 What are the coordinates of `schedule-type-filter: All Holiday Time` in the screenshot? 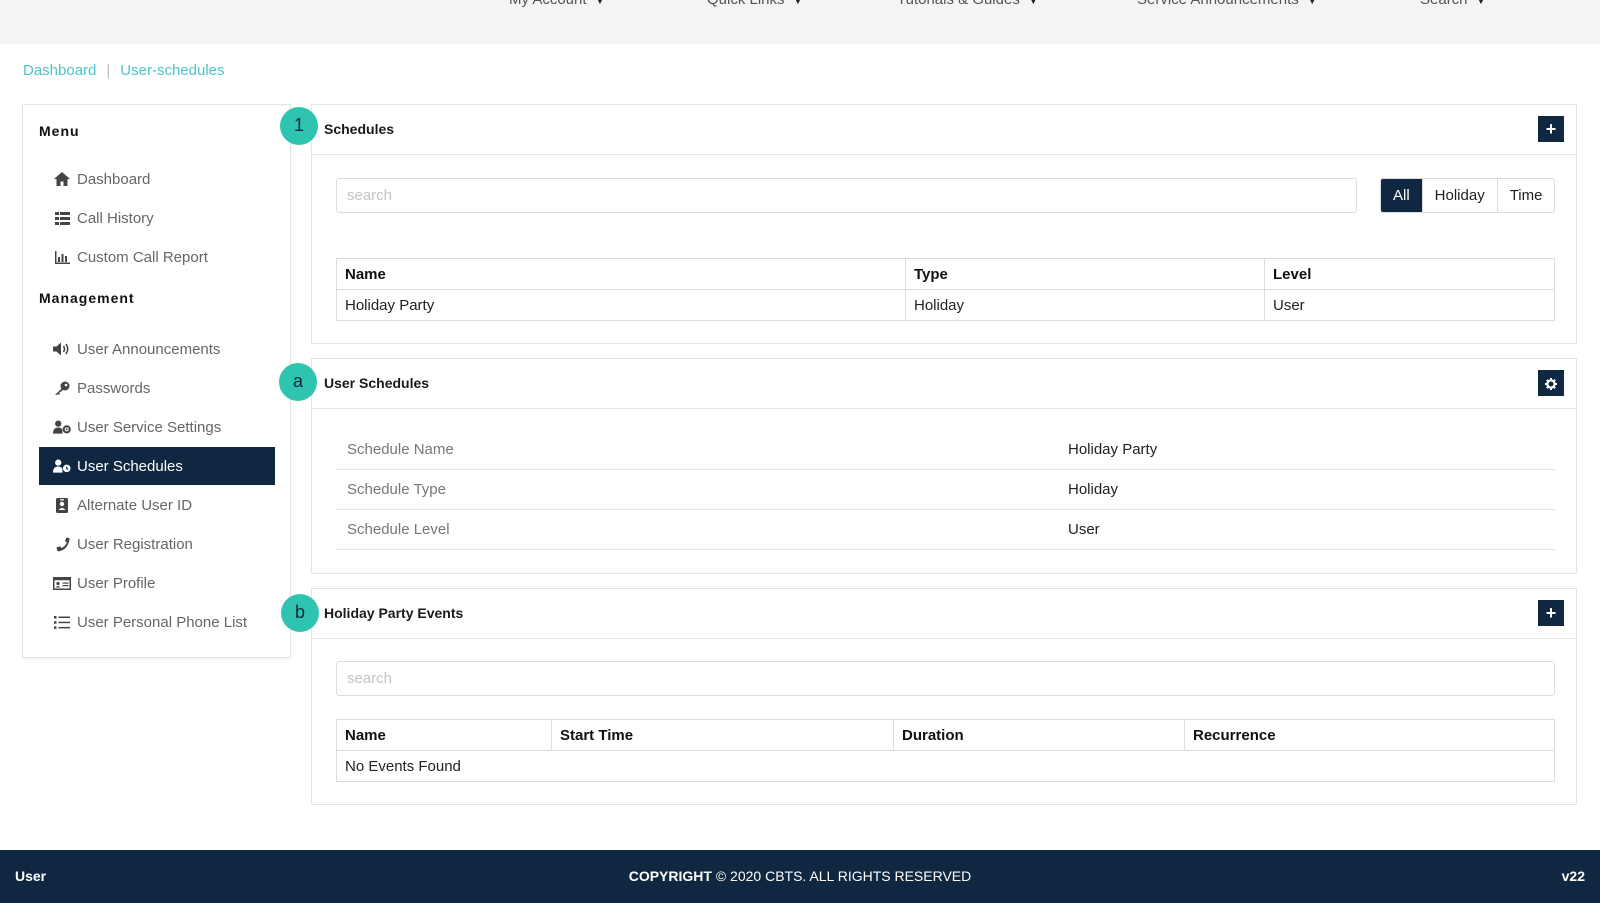 It's located at (1468, 195).